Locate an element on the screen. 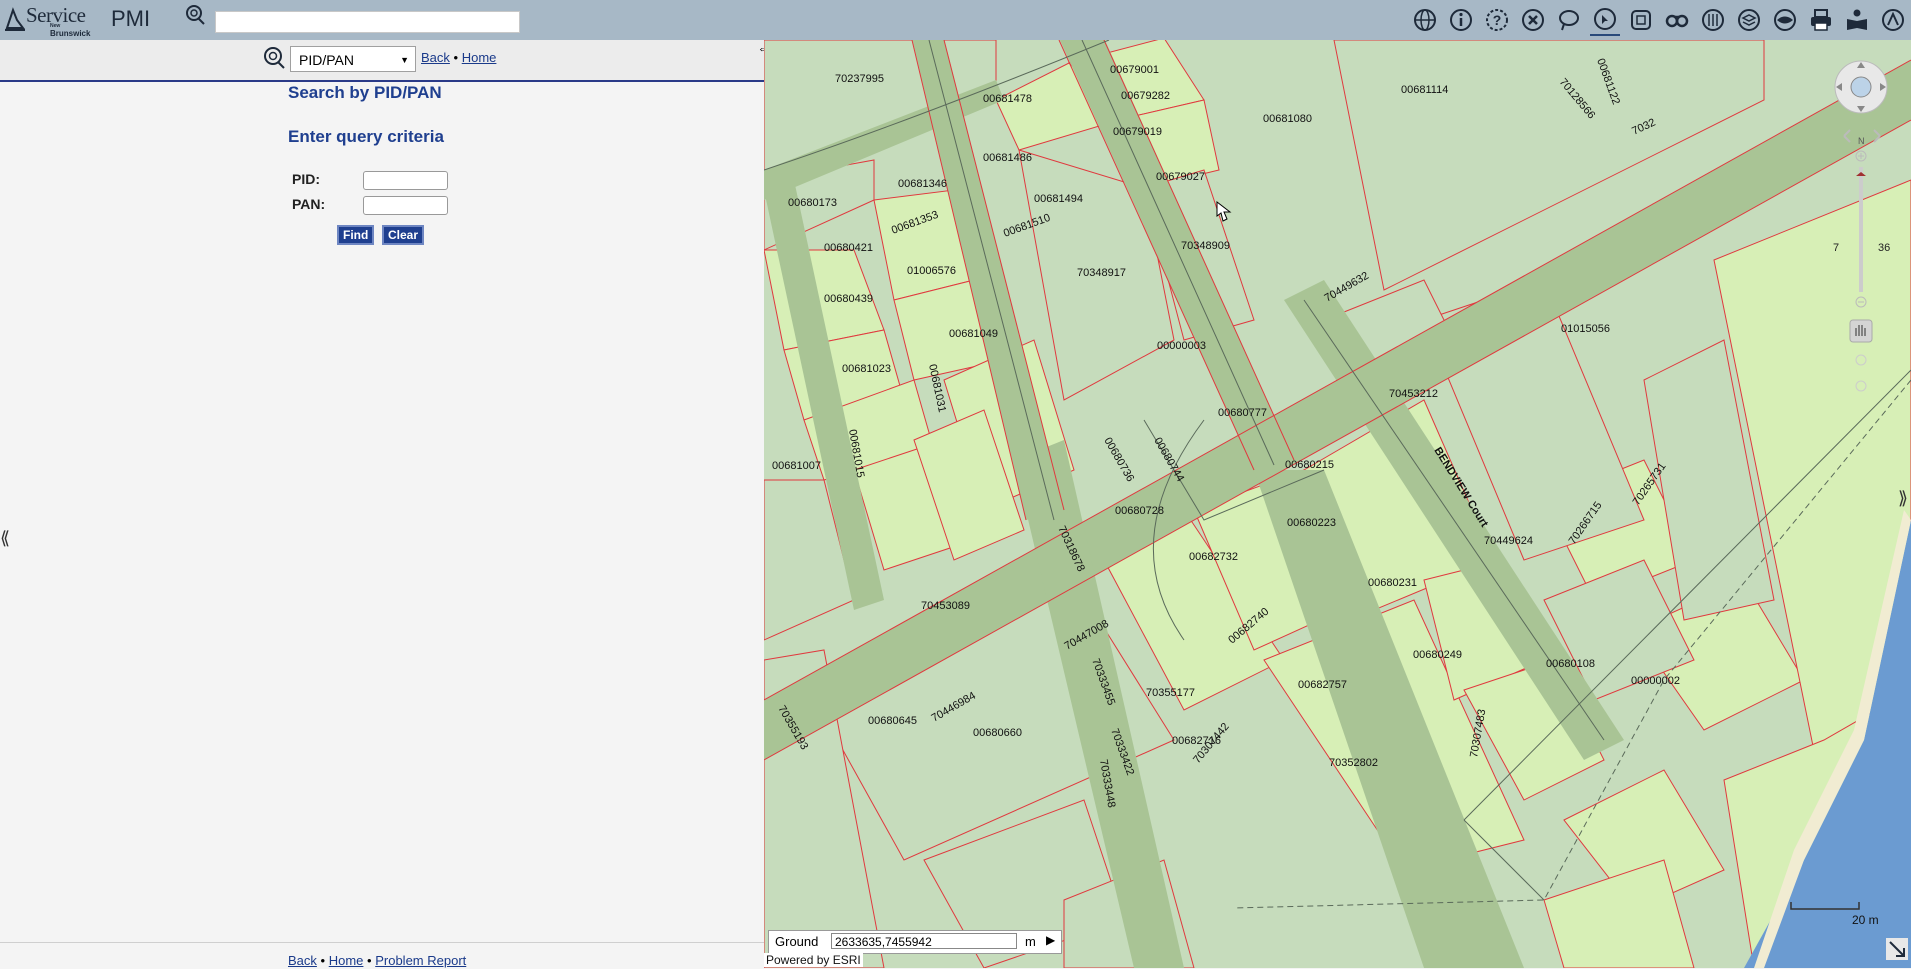  problem-report-link: Problem Report is located at coordinates (420, 960).